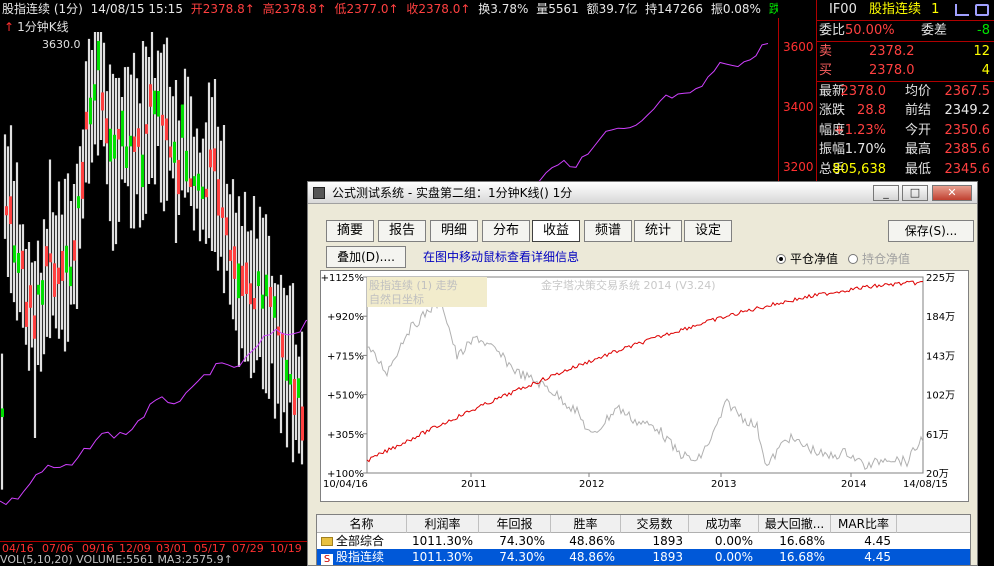 The image size is (994, 566). Describe the element at coordinates (937, 435) in the screenshot. I see `right-axis-tick: 61万` at that location.